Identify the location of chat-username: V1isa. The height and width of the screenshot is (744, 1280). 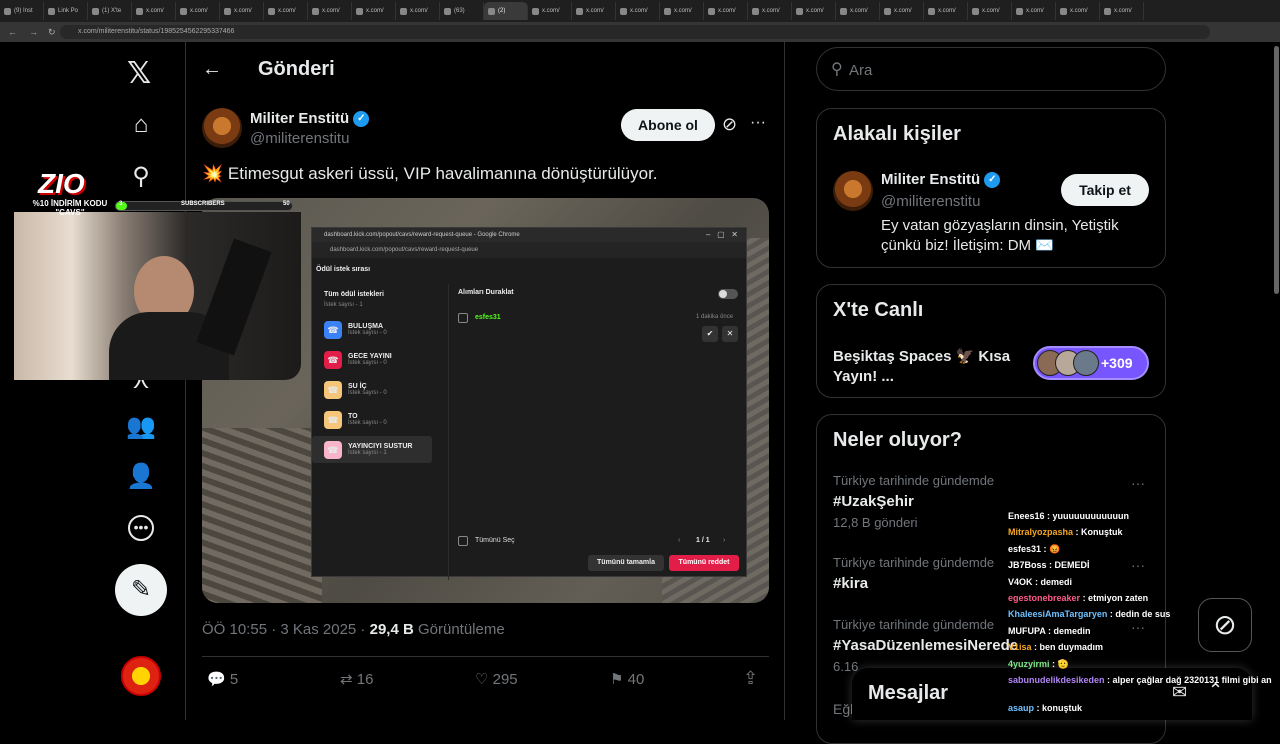
(1020, 647).